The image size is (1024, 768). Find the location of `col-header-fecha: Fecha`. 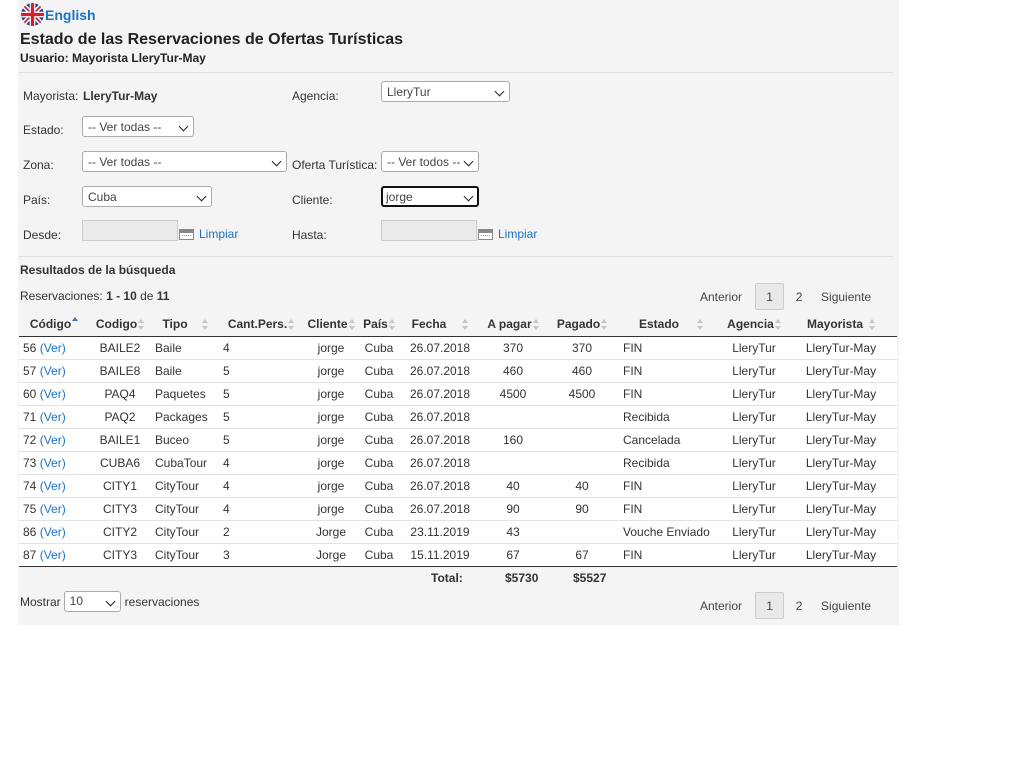

col-header-fecha: Fecha is located at coordinates (440, 324).